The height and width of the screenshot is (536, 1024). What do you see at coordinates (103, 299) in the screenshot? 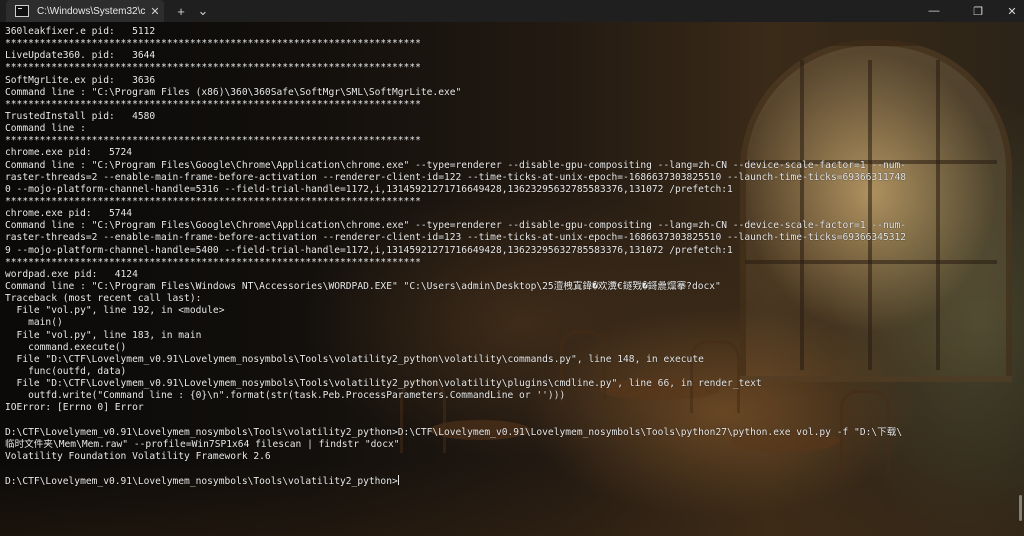
I see `console-line: Traceback (most recent call last):` at bounding box center [103, 299].